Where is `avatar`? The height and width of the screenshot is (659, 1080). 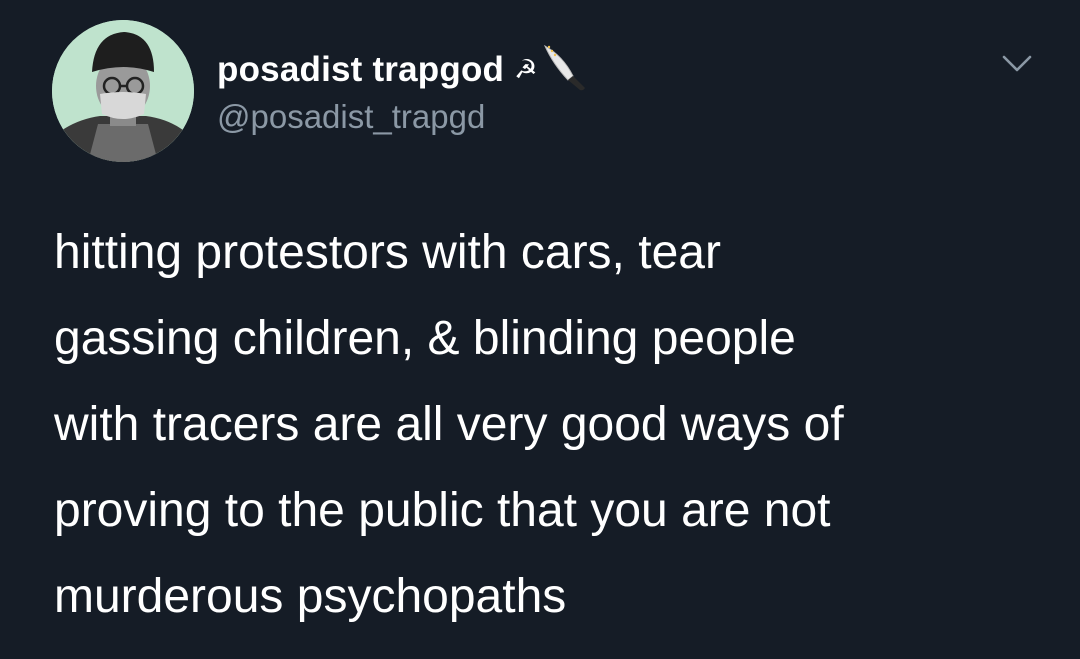
avatar is located at coordinates (123, 91).